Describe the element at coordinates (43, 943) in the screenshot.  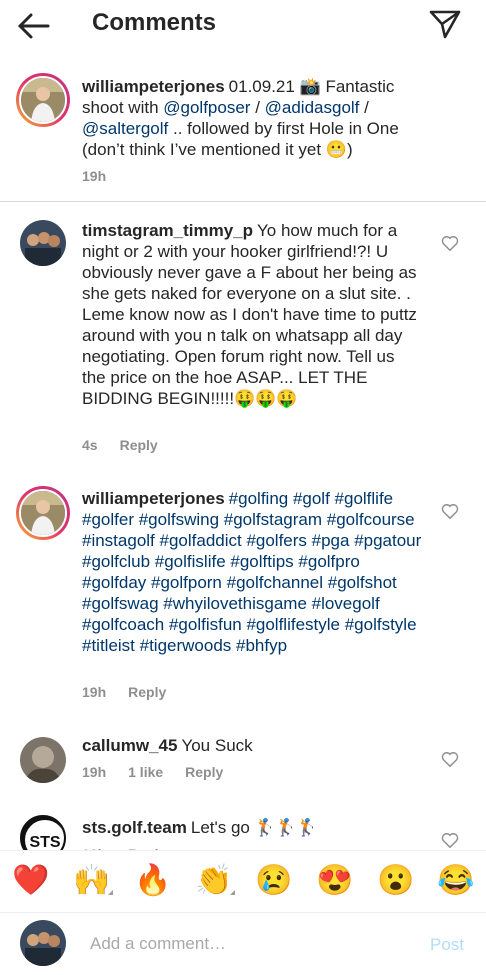
I see `current-user-avatar` at that location.